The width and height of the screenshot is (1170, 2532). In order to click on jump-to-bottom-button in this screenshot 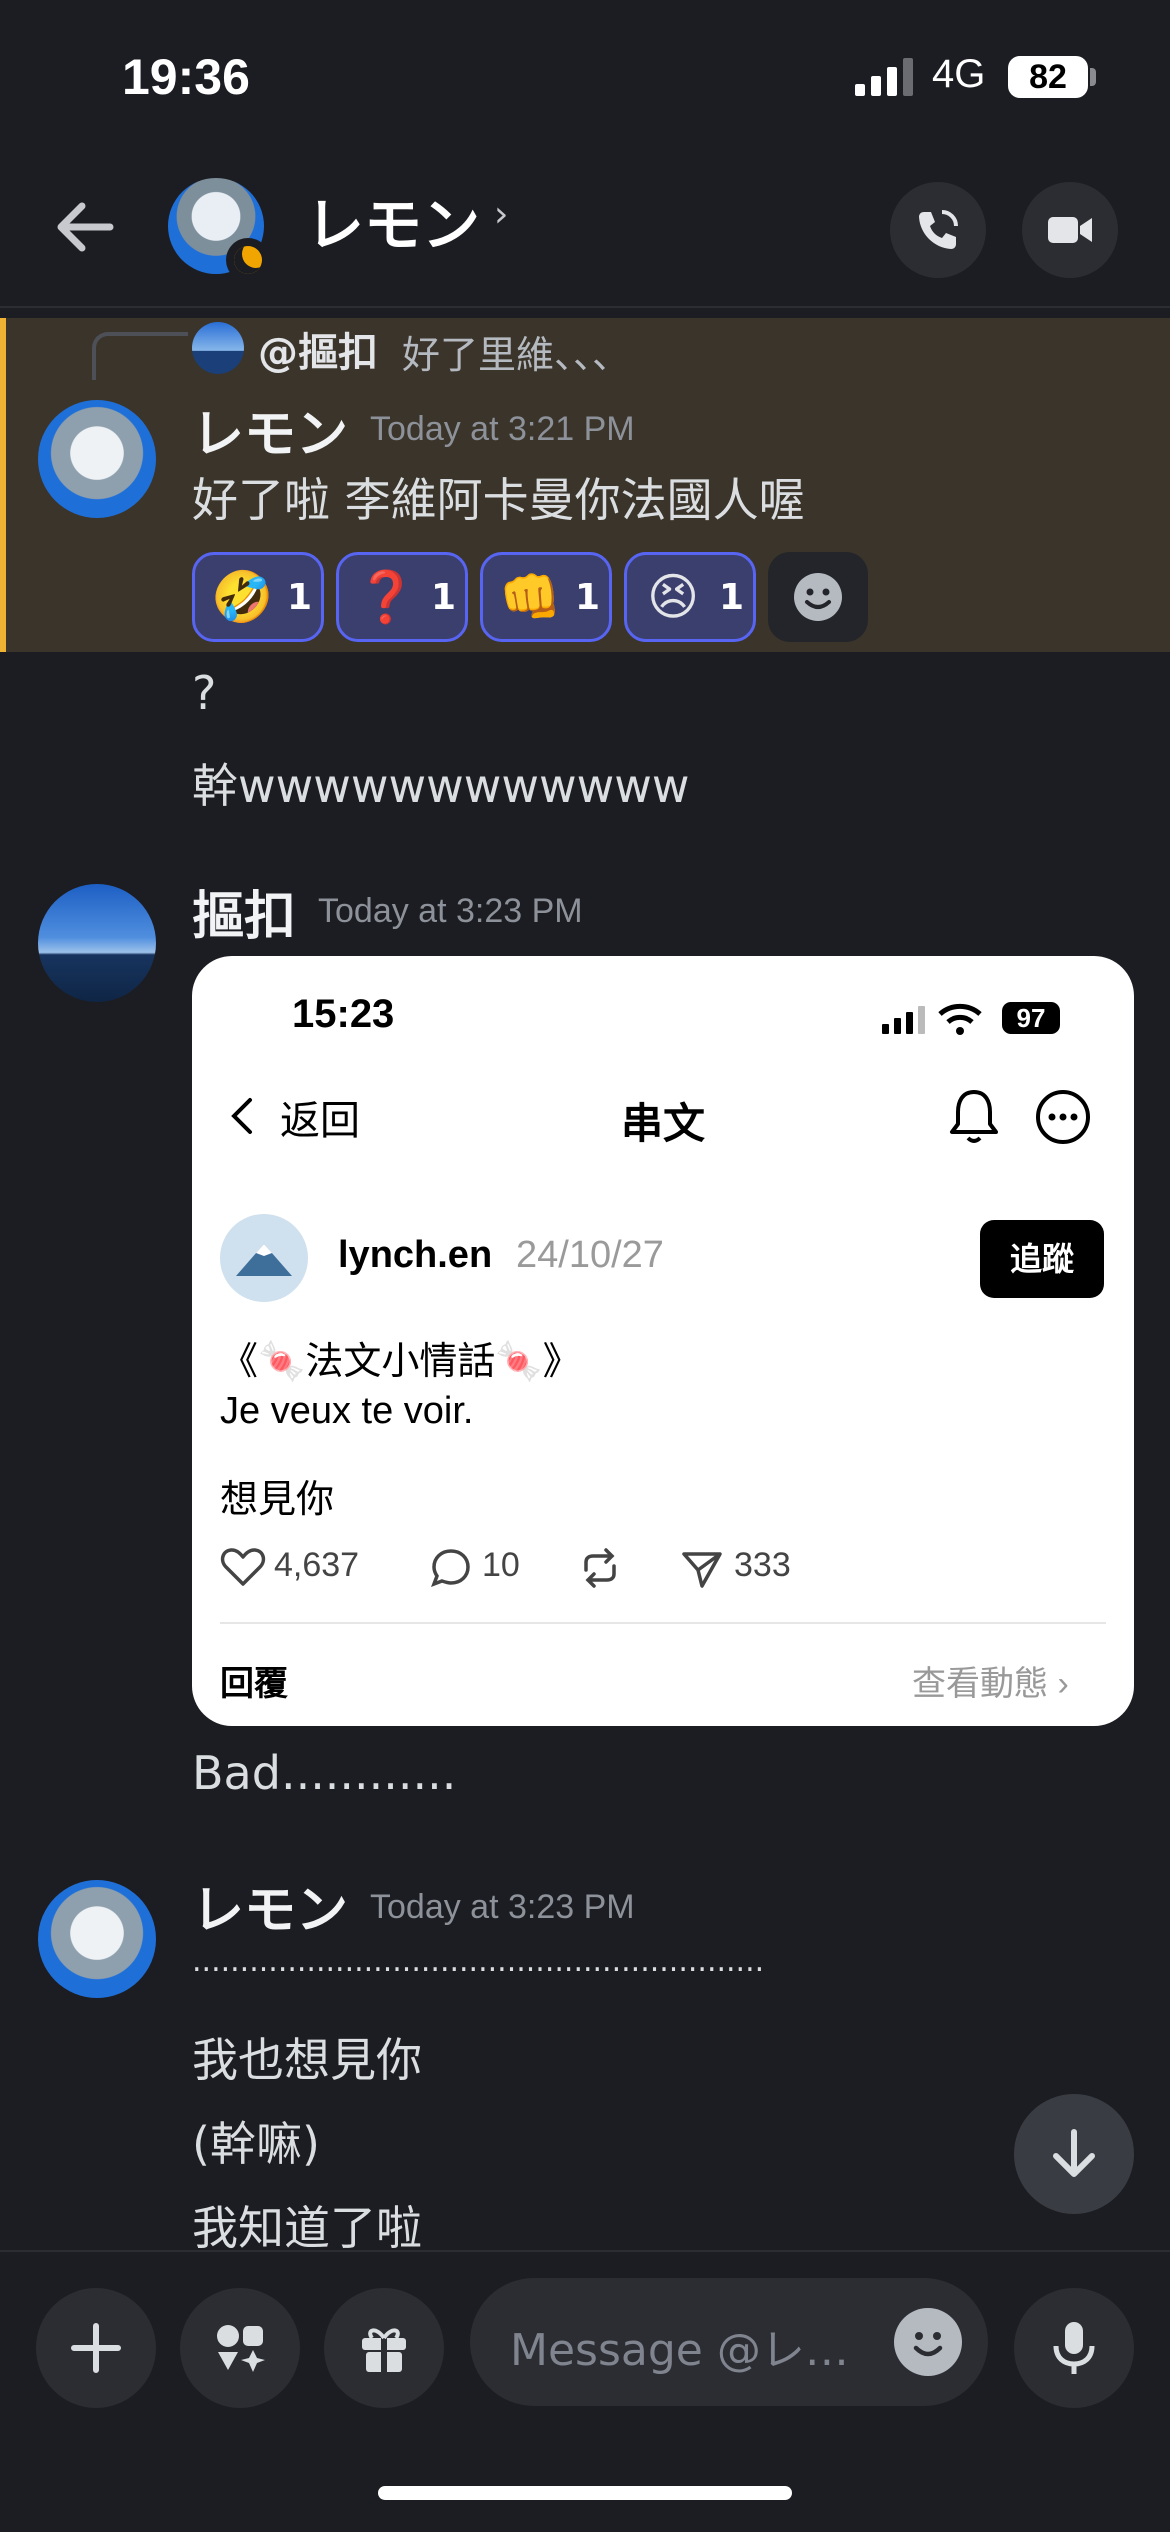, I will do `click(1074, 2154)`.